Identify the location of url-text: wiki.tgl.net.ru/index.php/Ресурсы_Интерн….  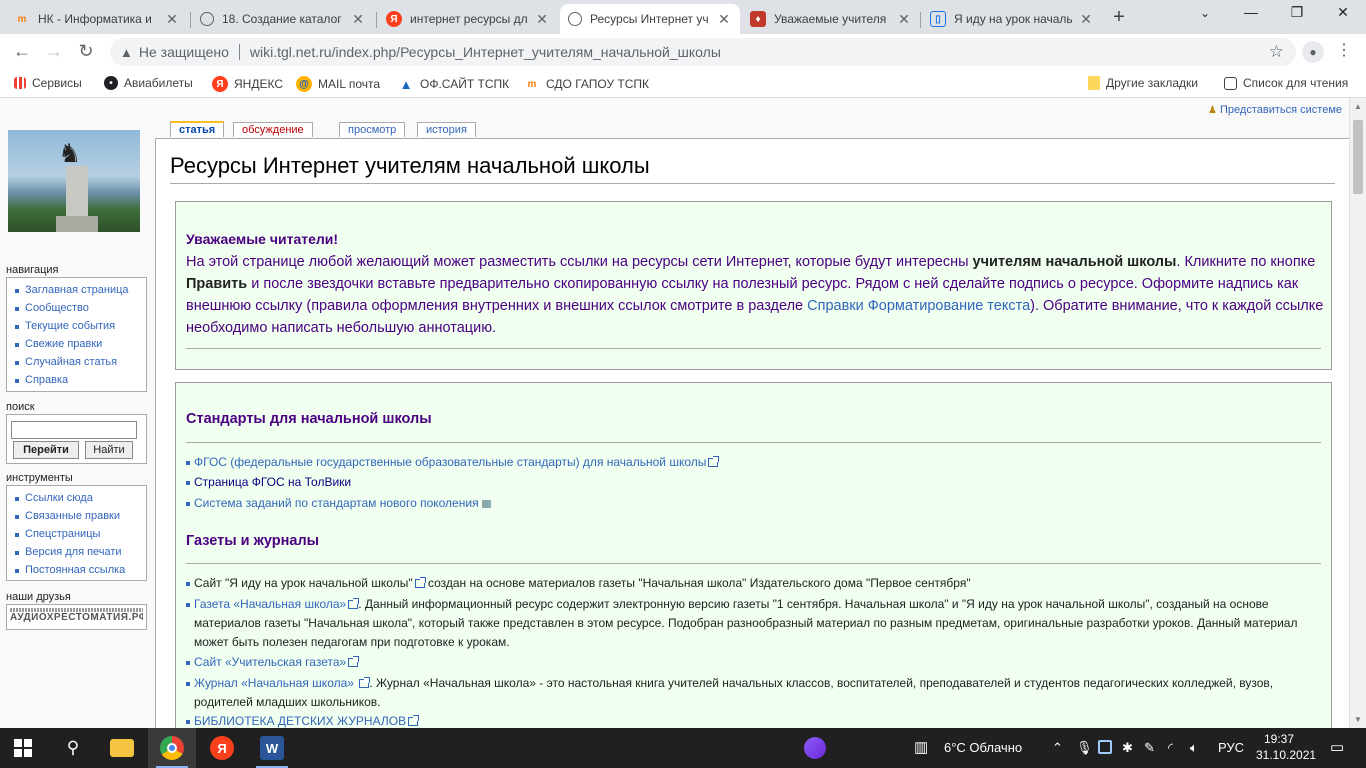
(485, 52).